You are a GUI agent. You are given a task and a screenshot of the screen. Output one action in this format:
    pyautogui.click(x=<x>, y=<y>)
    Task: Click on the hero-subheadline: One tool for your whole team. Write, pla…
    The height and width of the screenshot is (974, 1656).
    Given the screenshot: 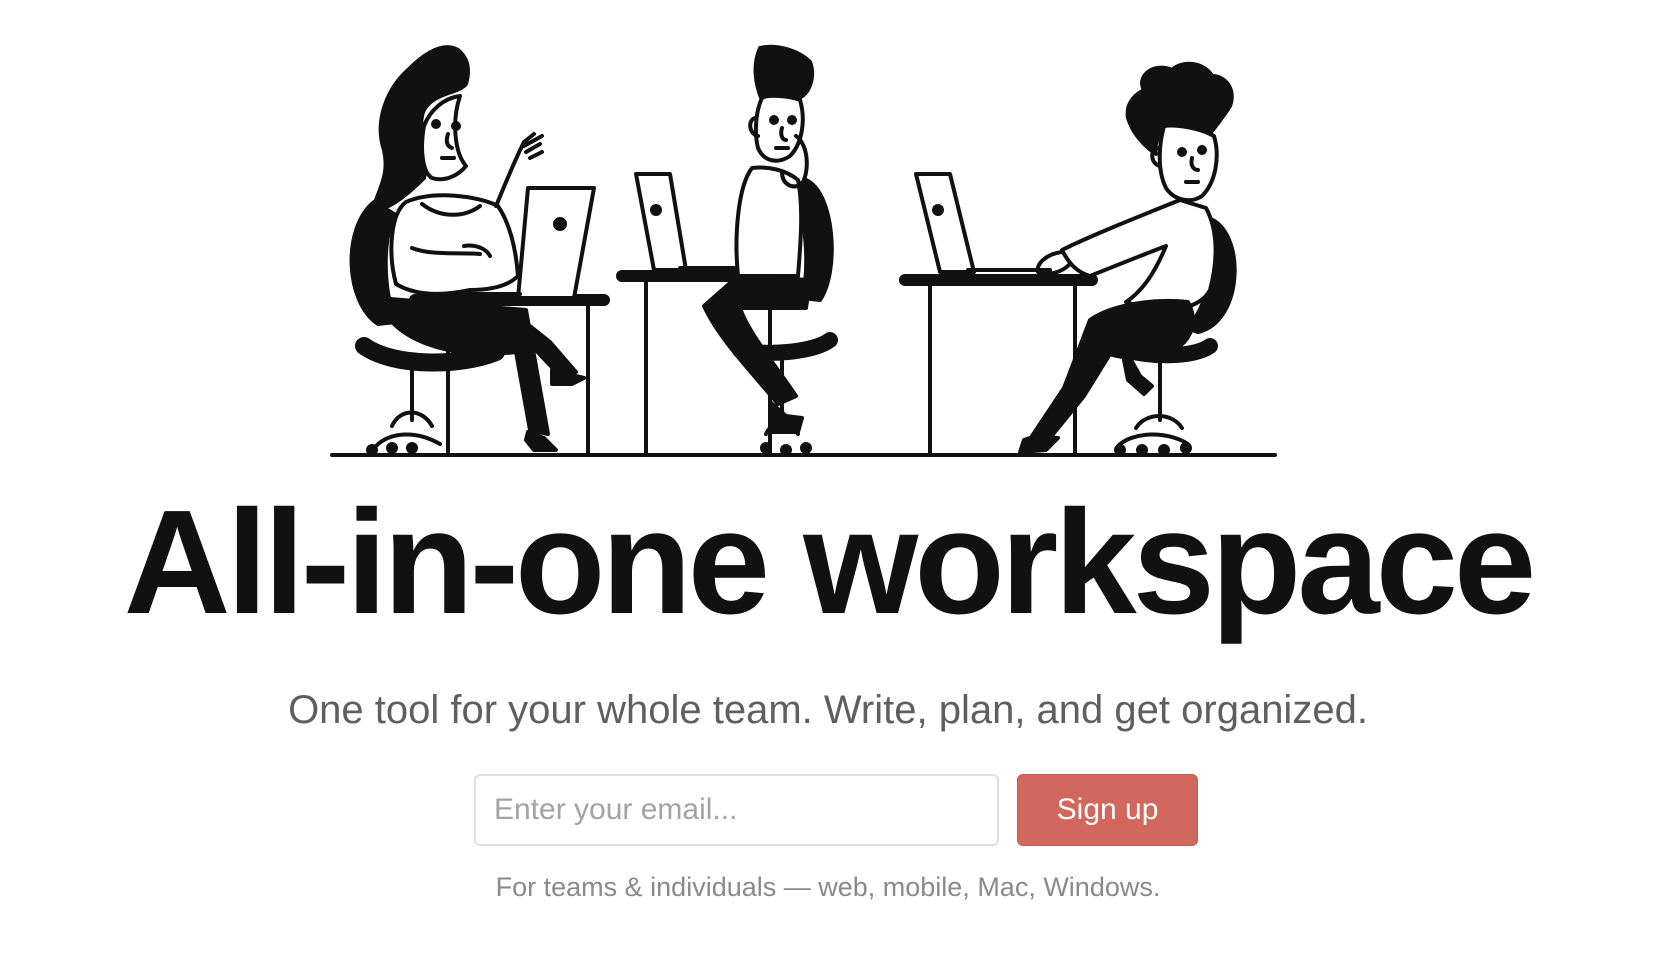 What is the action you would take?
    pyautogui.click(x=828, y=710)
    